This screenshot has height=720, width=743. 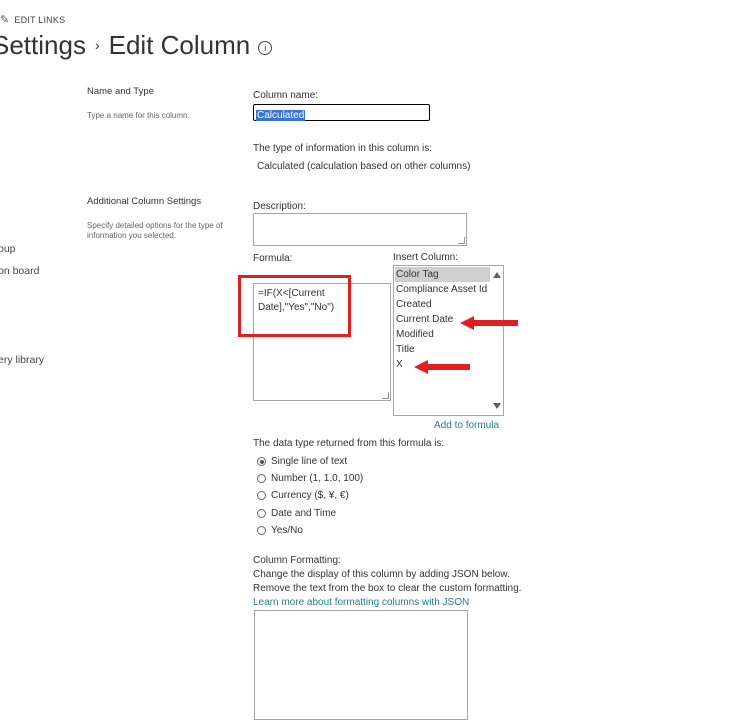 What do you see at coordinates (426, 257) in the screenshot?
I see `insert-column-label: Insert Column:` at bounding box center [426, 257].